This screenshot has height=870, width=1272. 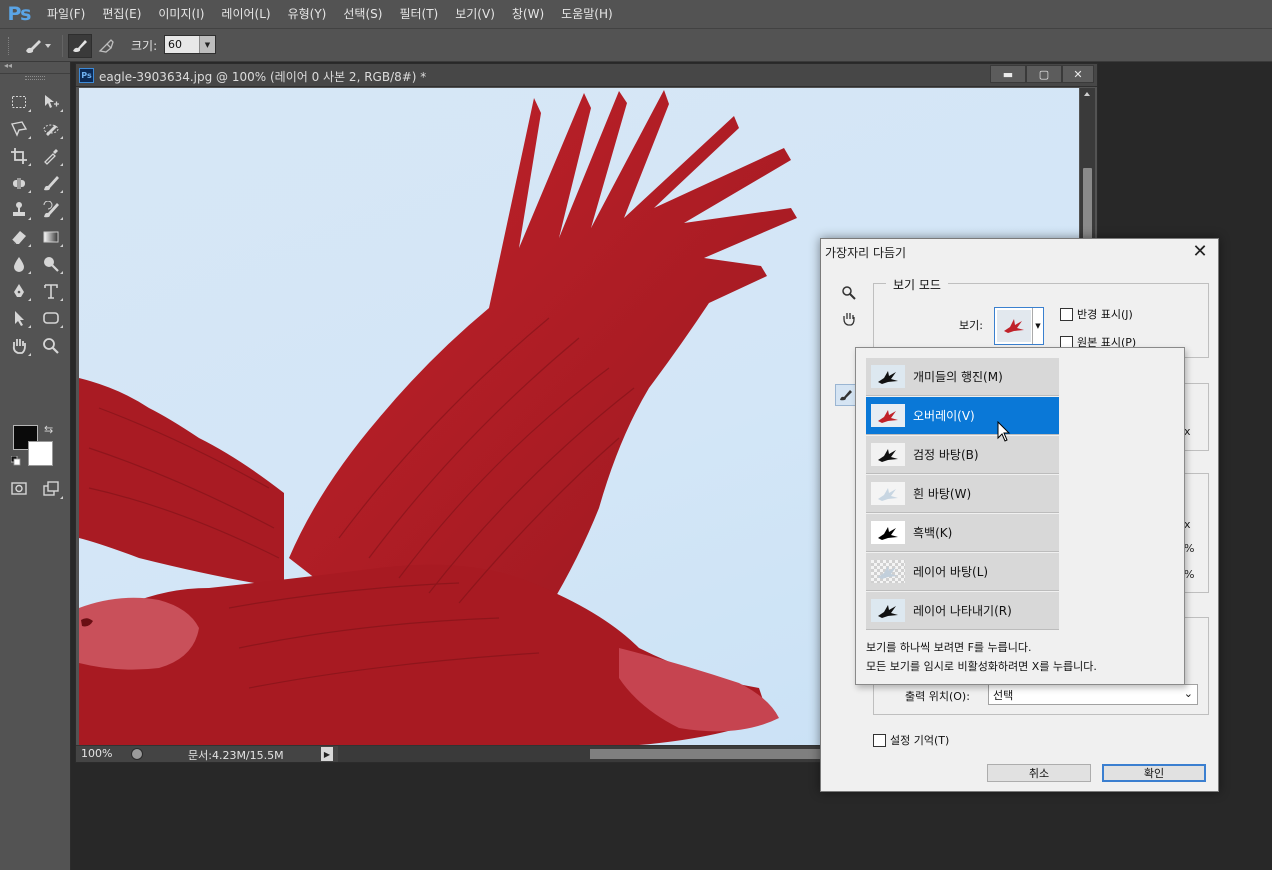 I want to click on show-radius-row: 반경 표시(J), so click(x=1096, y=314).